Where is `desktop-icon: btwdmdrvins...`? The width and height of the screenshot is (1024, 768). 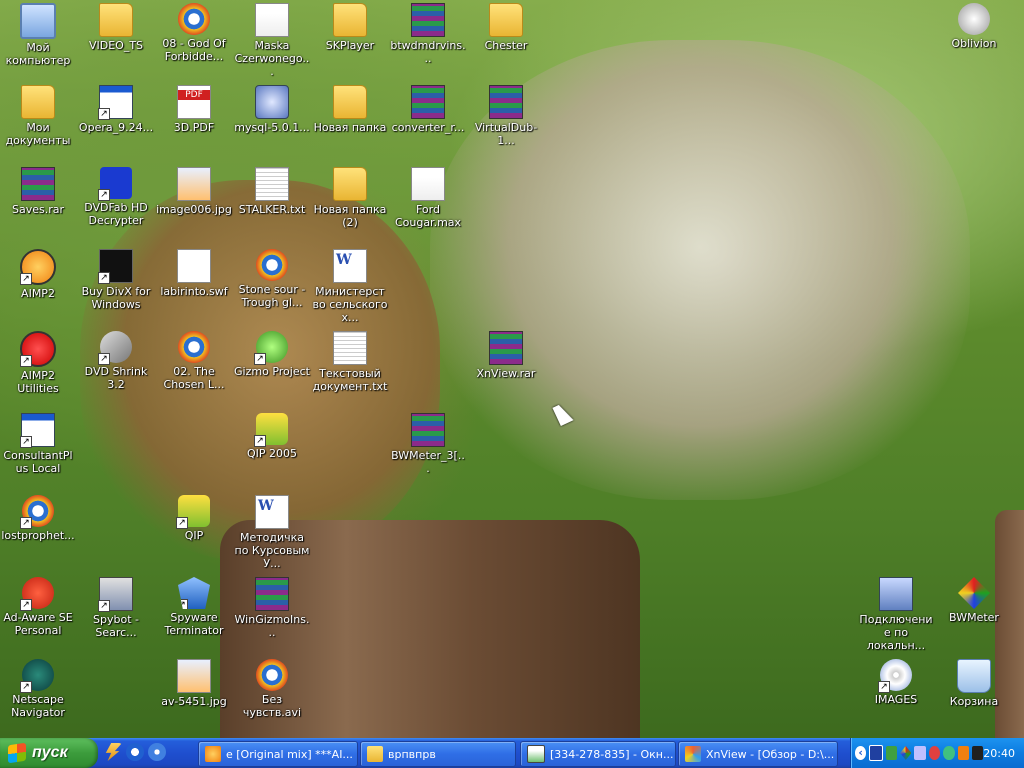 desktop-icon: btwdmdrvins... is located at coordinates (428, 34).